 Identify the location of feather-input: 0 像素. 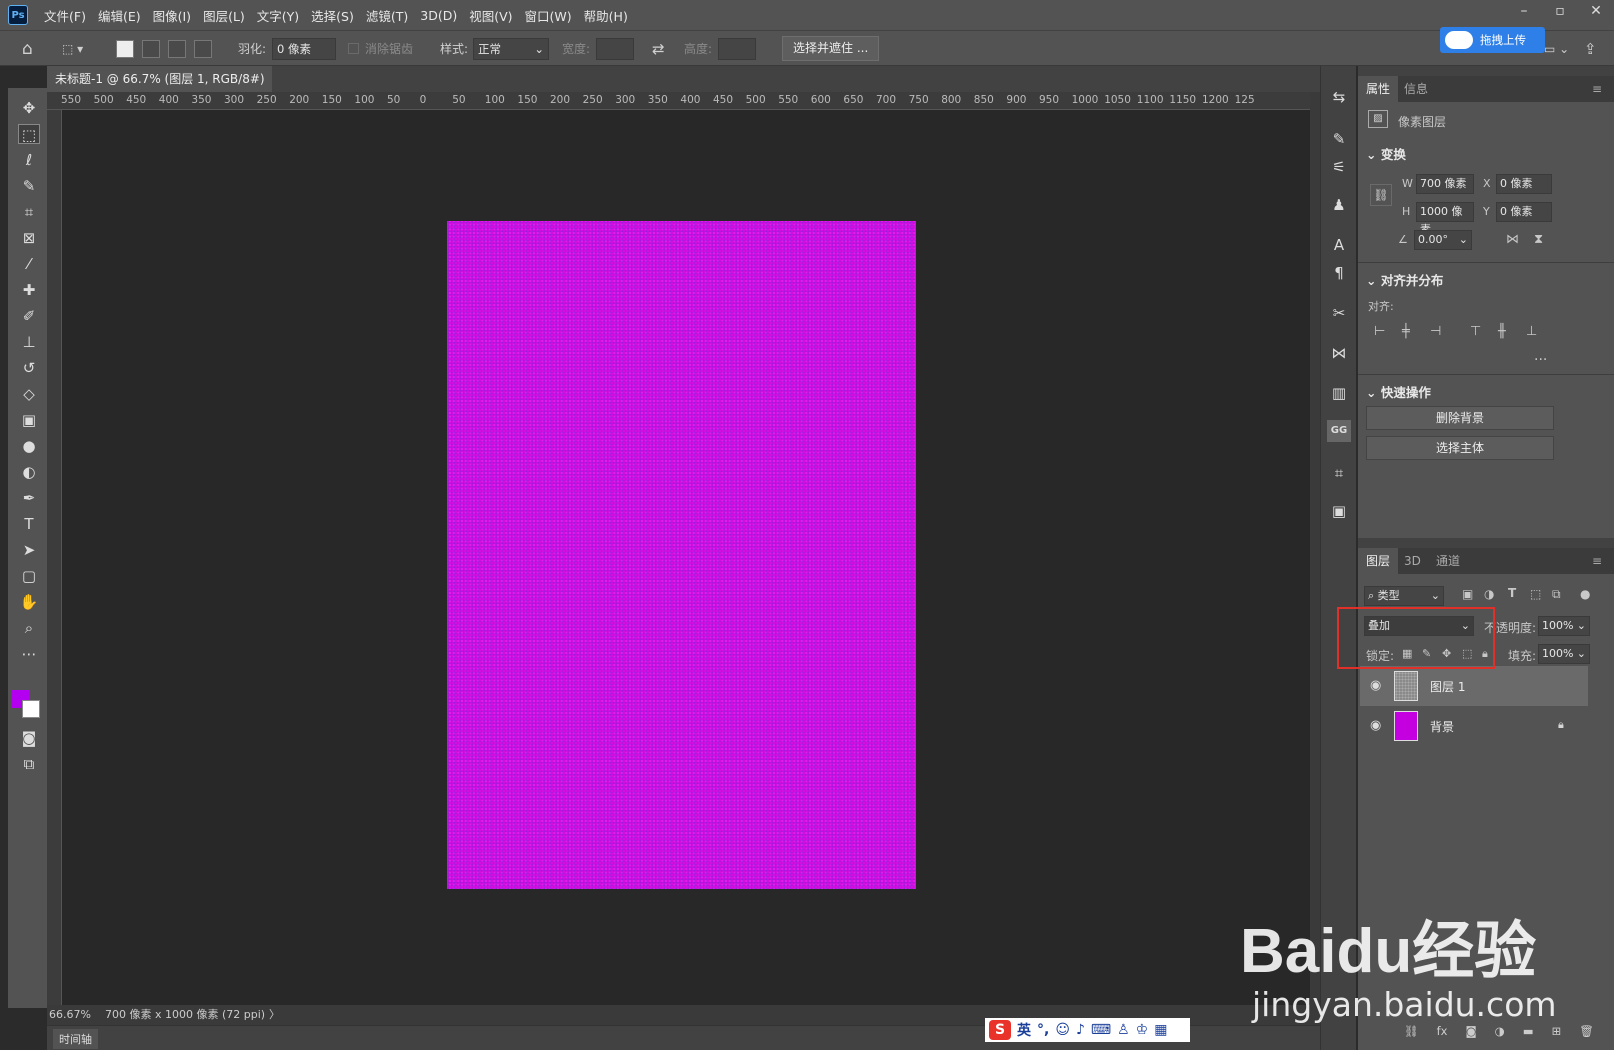
(304, 49).